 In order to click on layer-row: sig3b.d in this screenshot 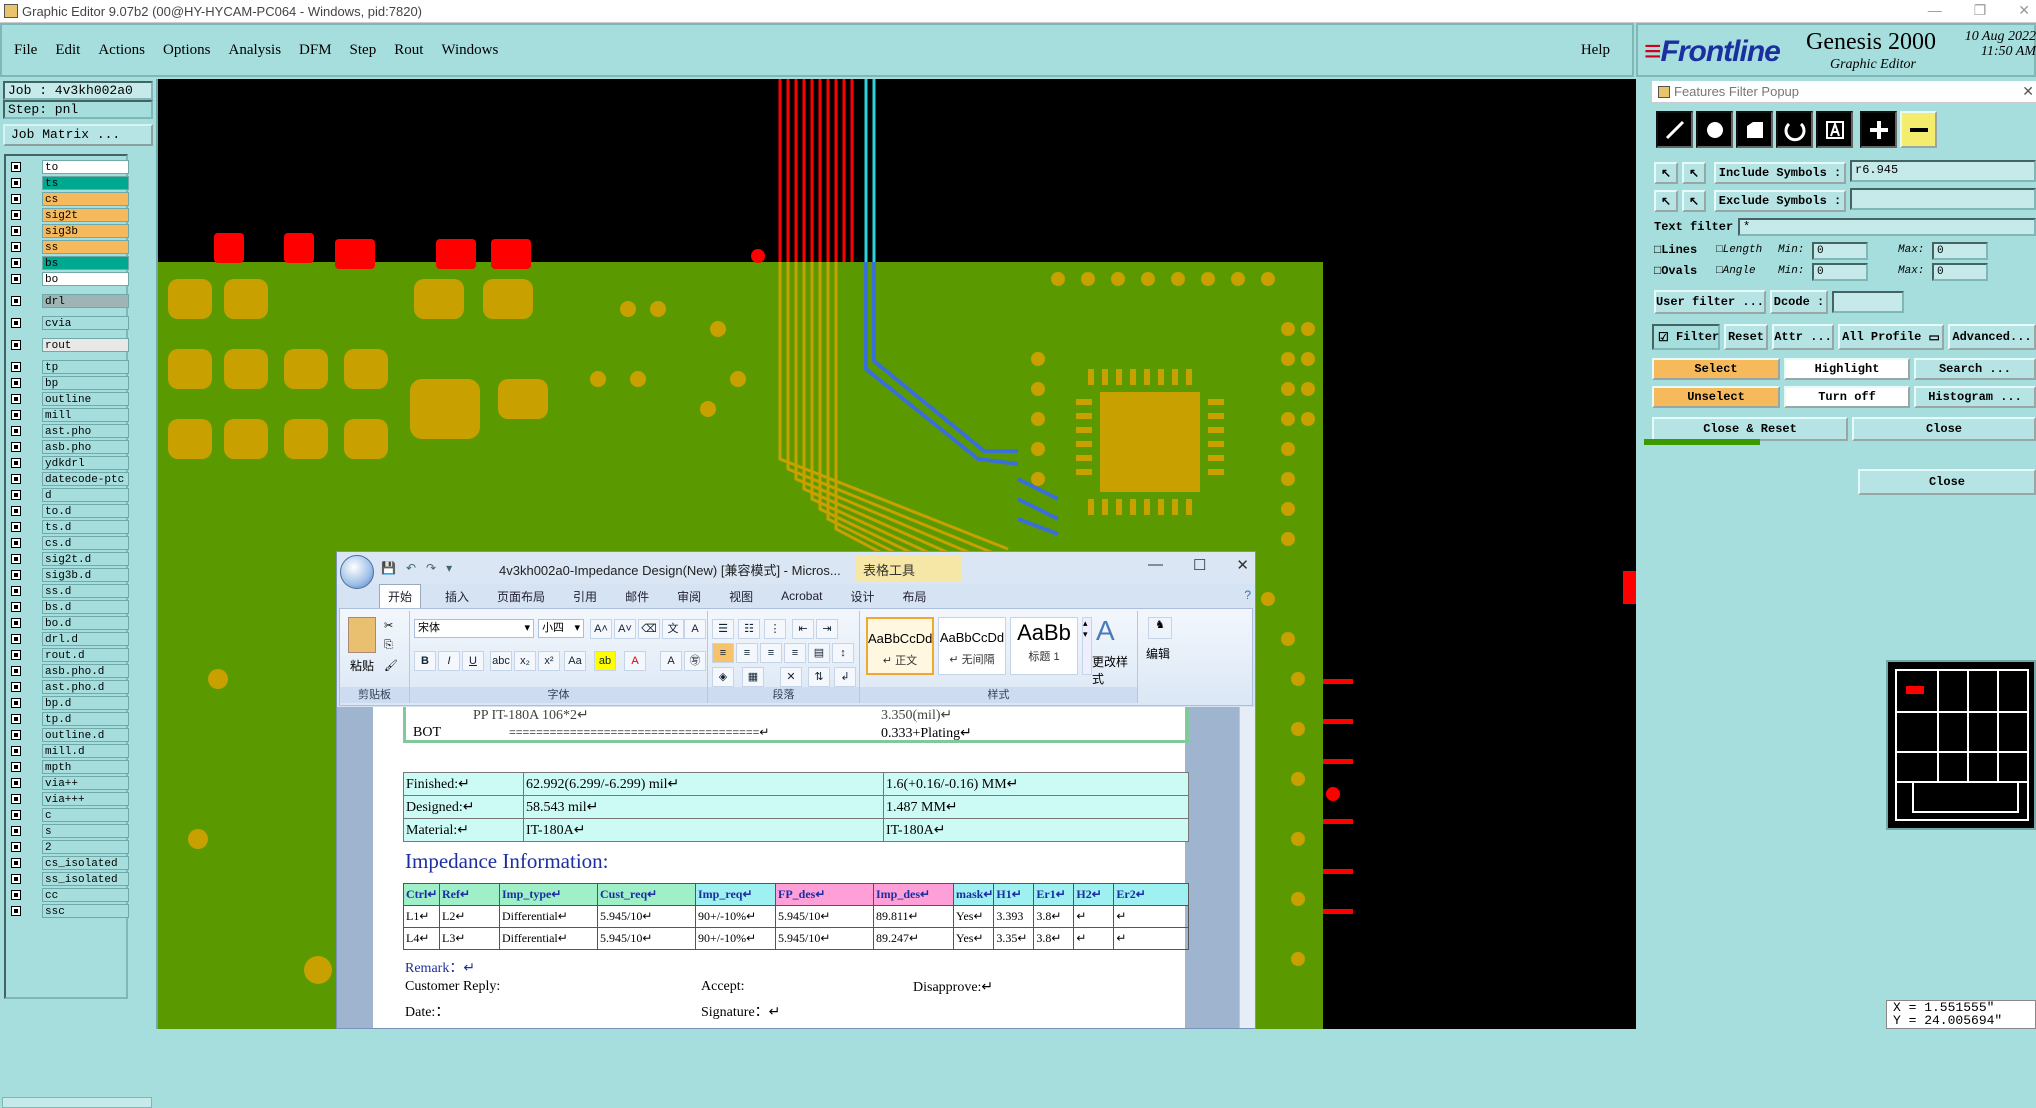, I will do `click(67, 575)`.